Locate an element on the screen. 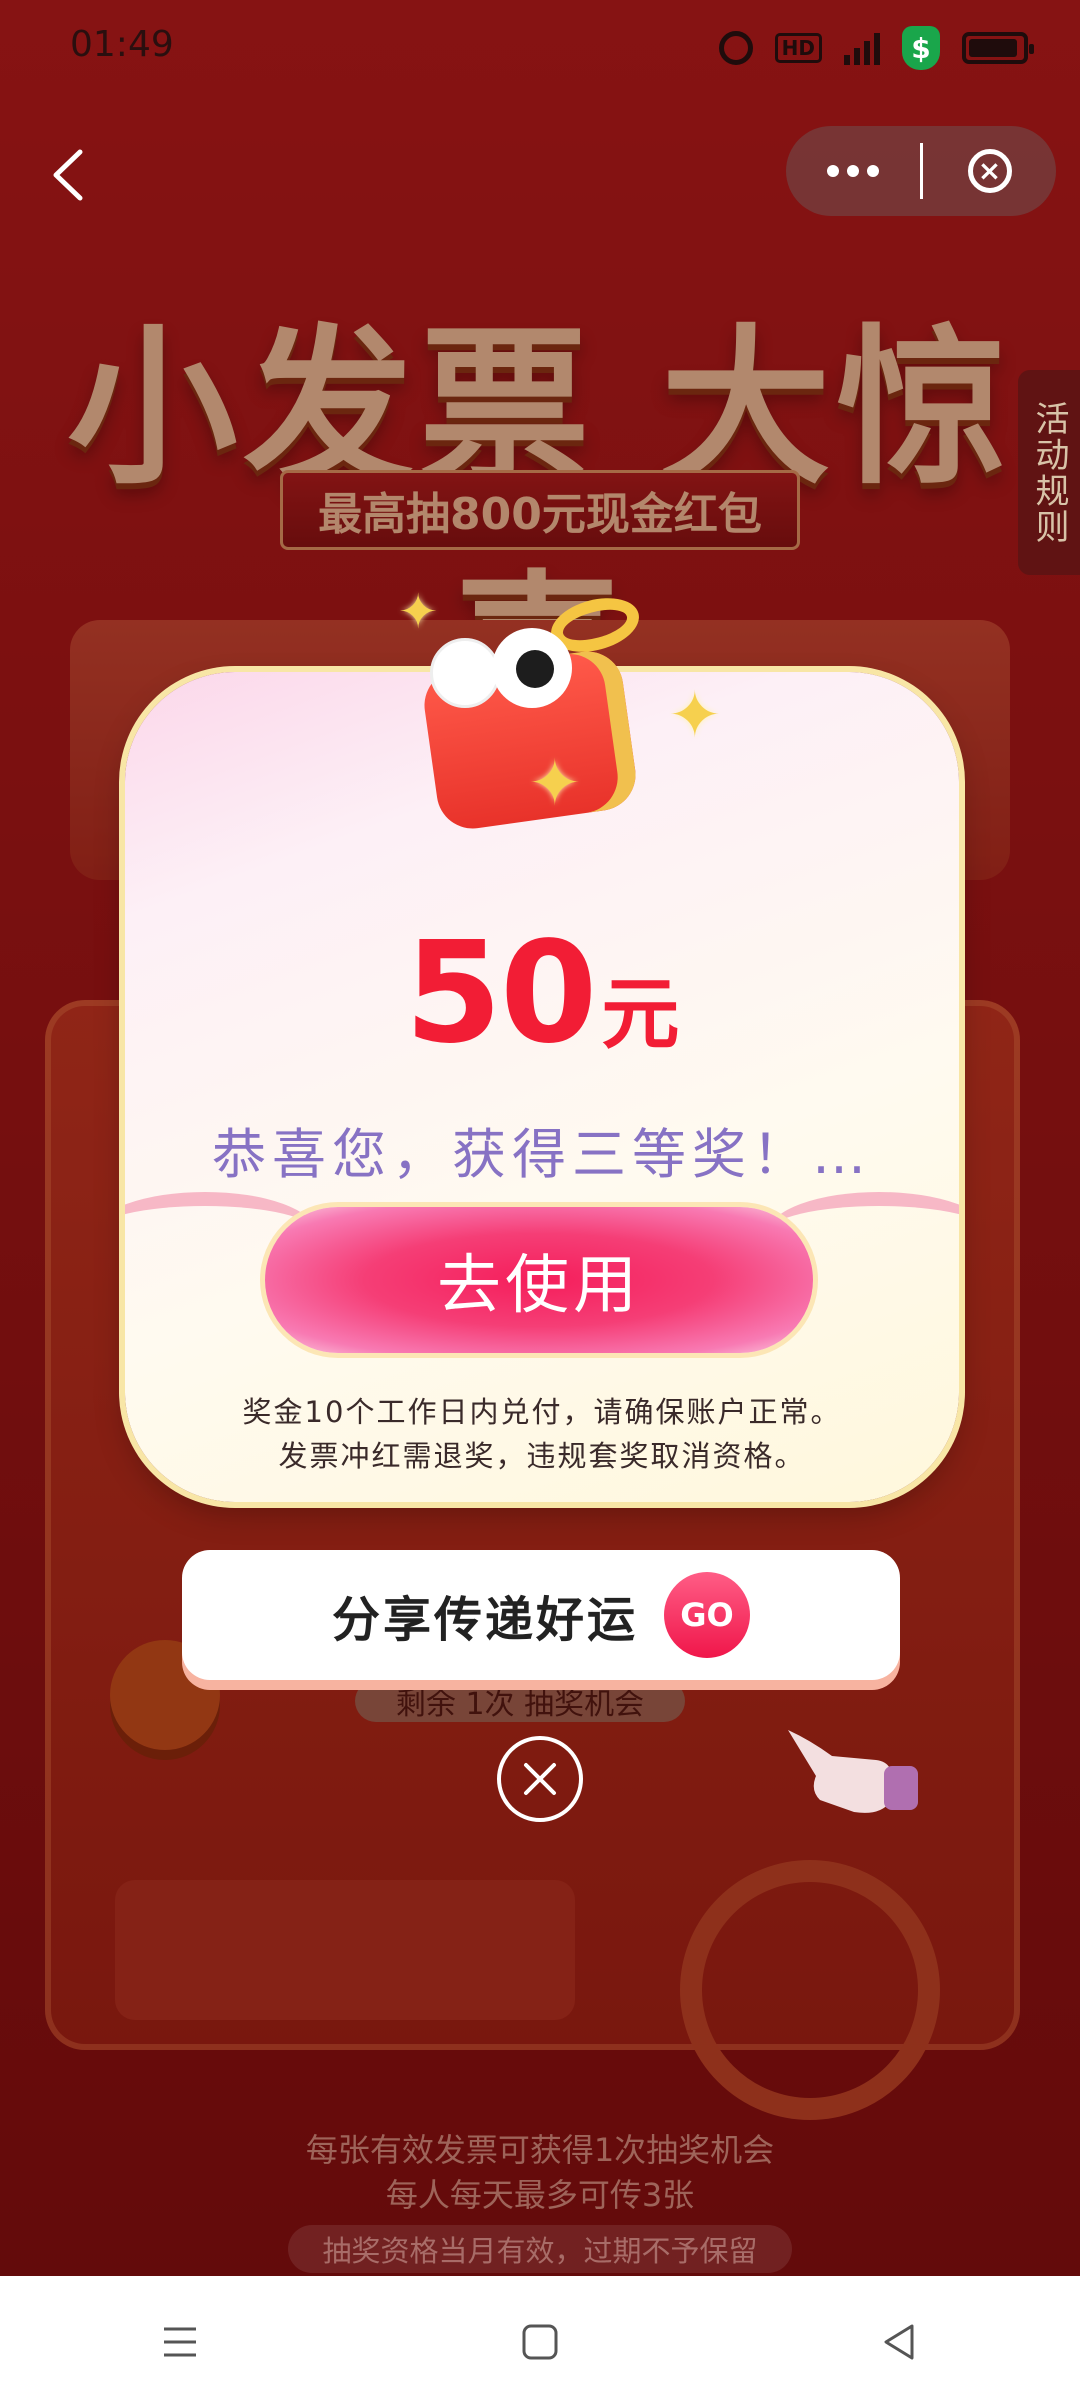 This screenshot has width=1080, height=2408. status-bar: 01:49 HD $ is located at coordinates (540, 48).